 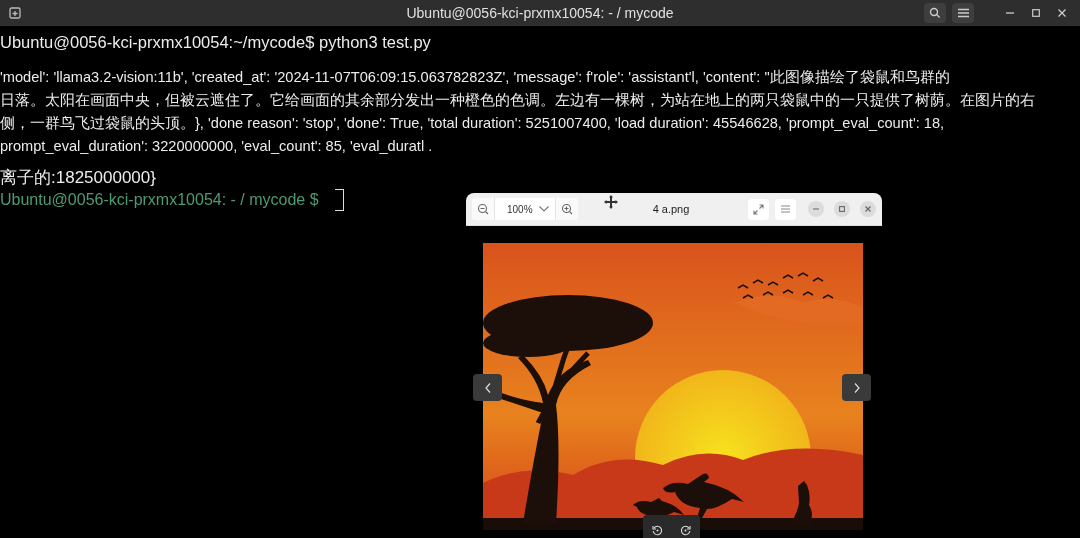 I want to click on shell-prompt: Ubuntu@0056-kci-prxmx10054: - / mycode $, so click(x=159, y=200).